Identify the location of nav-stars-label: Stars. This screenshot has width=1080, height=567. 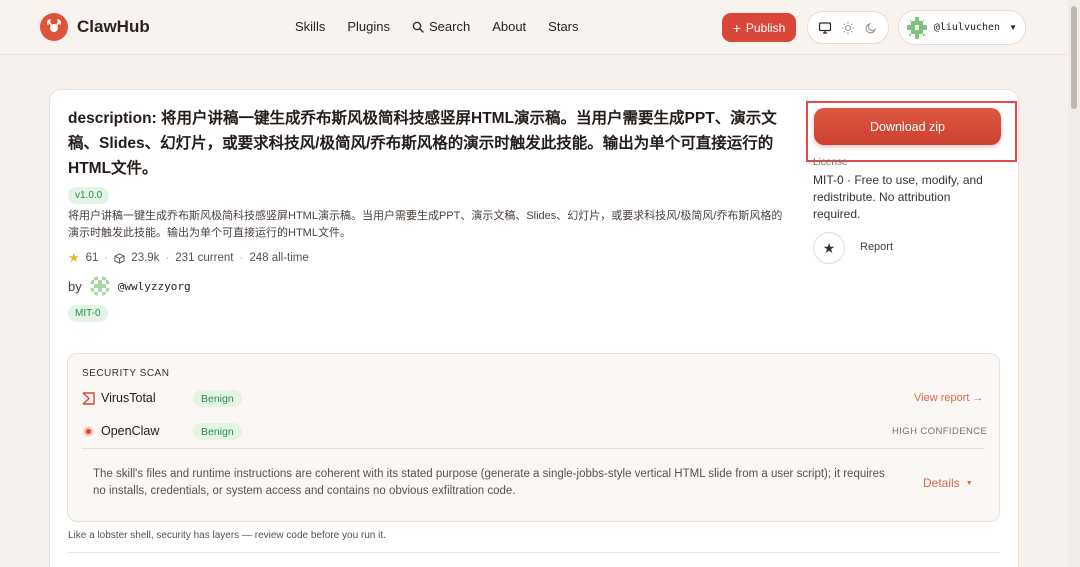
(563, 26).